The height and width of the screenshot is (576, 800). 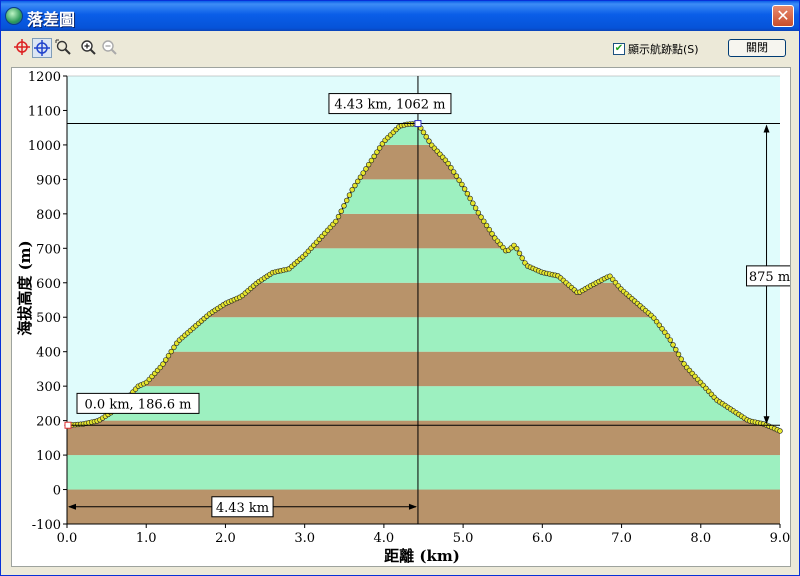 I want to click on zoom-in-icon, so click(x=89, y=48).